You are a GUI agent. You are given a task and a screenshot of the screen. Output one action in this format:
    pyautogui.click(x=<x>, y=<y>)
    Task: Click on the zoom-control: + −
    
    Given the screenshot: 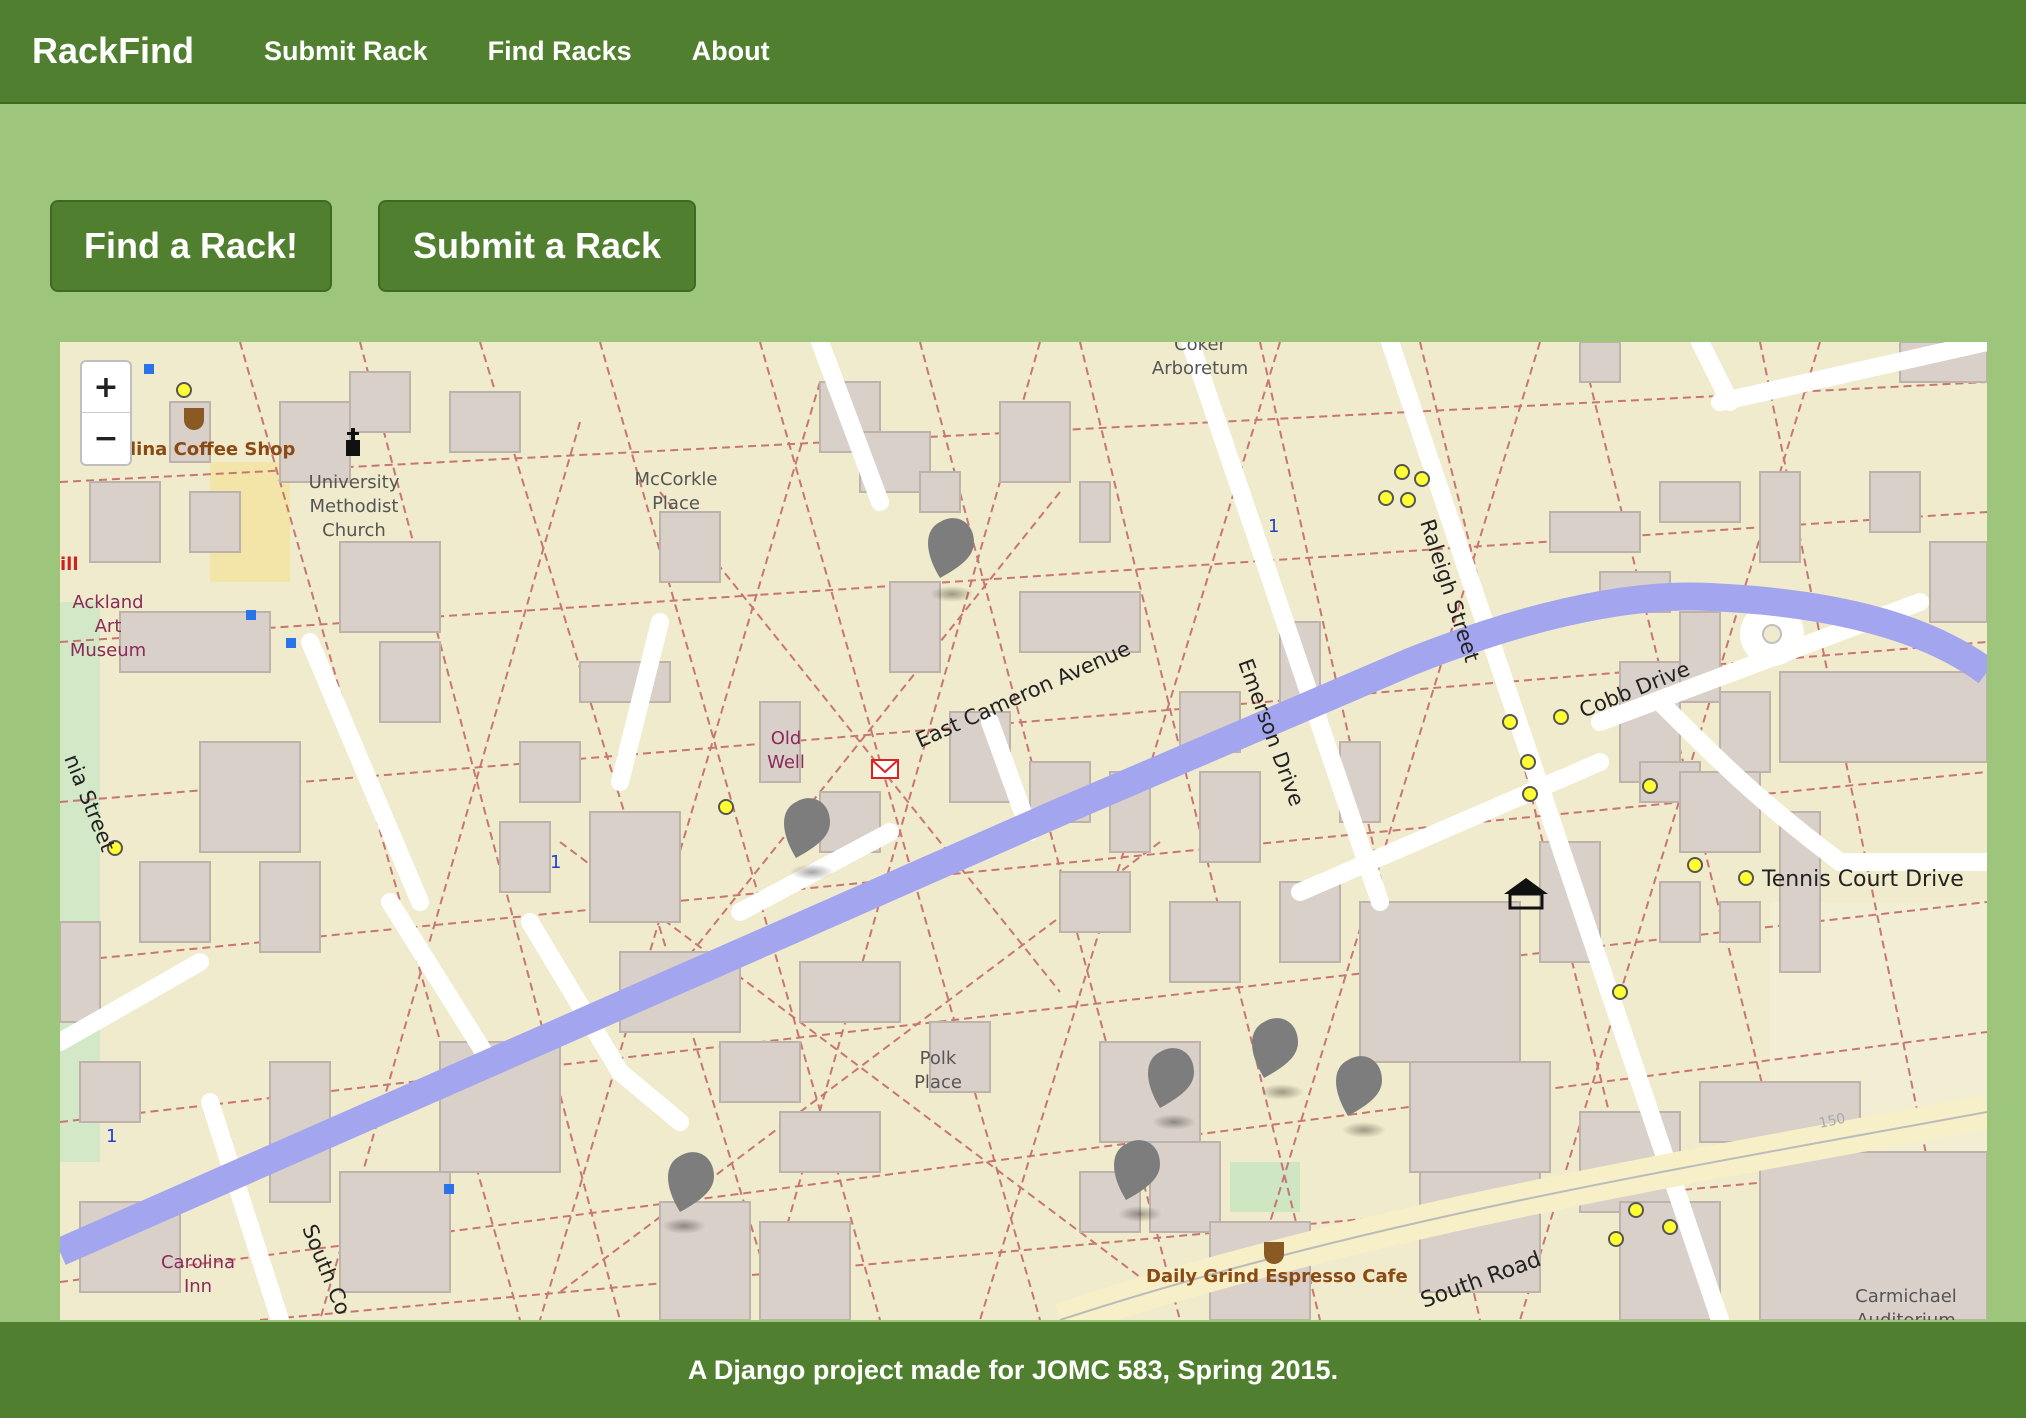 What is the action you would take?
    pyautogui.click(x=106, y=413)
    